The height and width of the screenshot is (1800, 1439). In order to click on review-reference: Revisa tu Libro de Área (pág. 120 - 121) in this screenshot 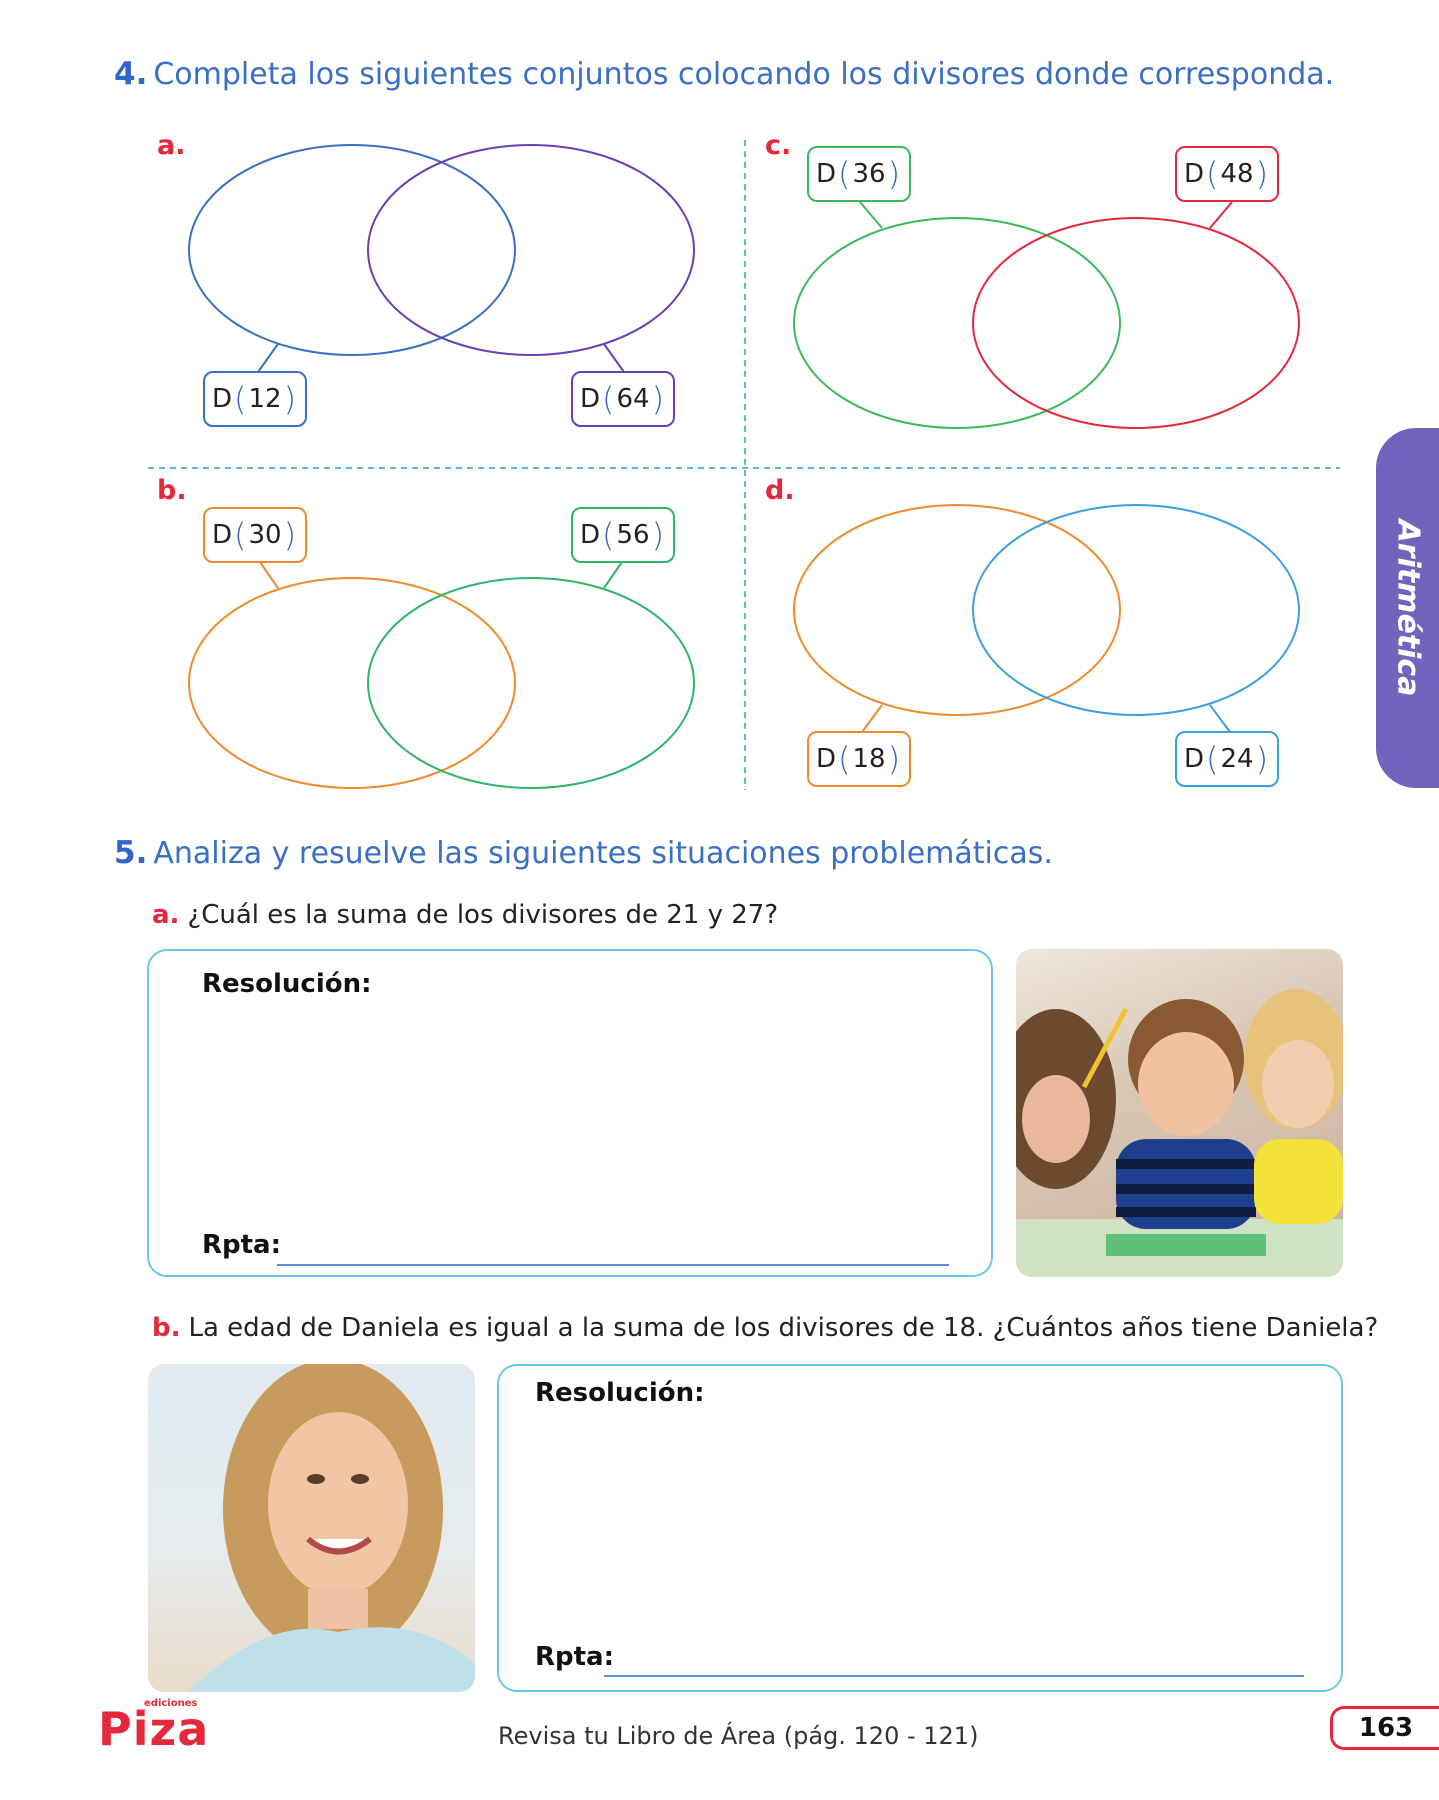, I will do `click(738, 1736)`.